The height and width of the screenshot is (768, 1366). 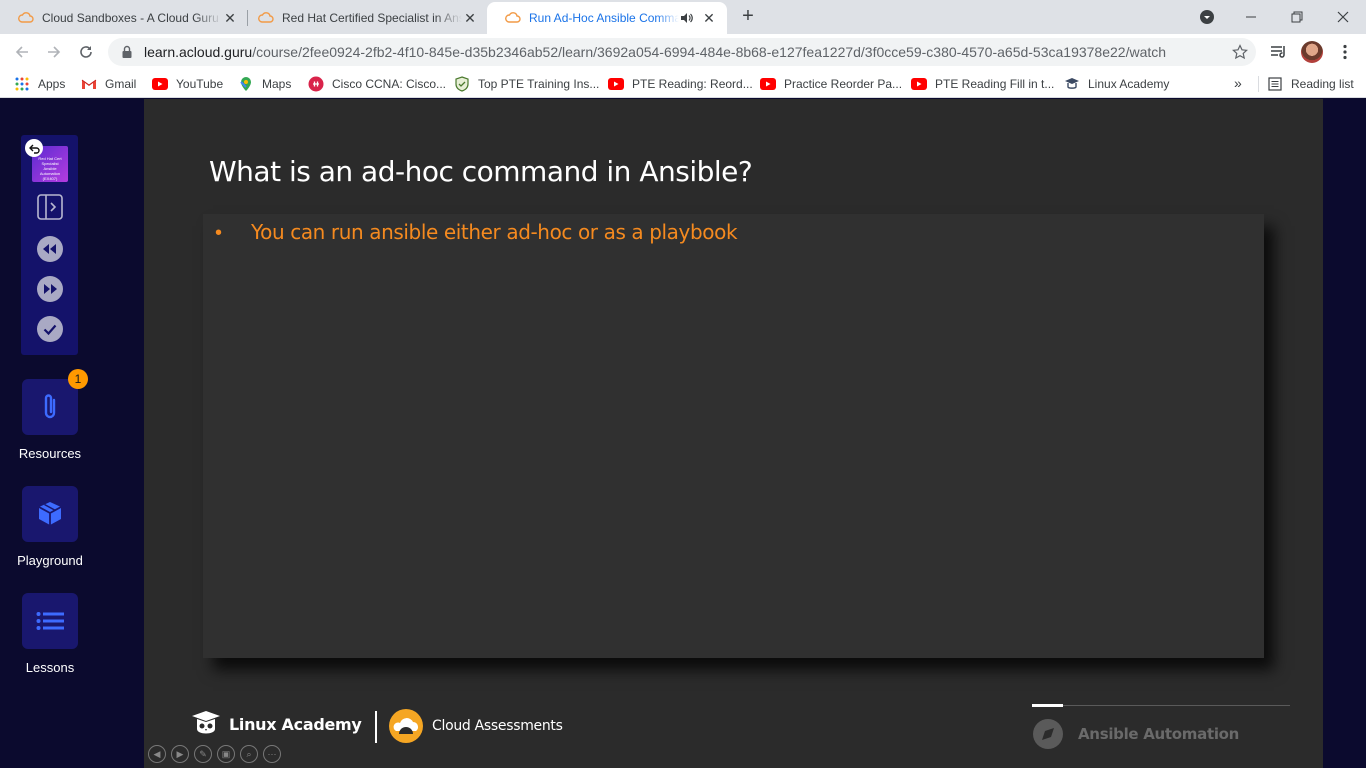 I want to click on bookmark-youtube: YouTube, so click(x=187, y=84).